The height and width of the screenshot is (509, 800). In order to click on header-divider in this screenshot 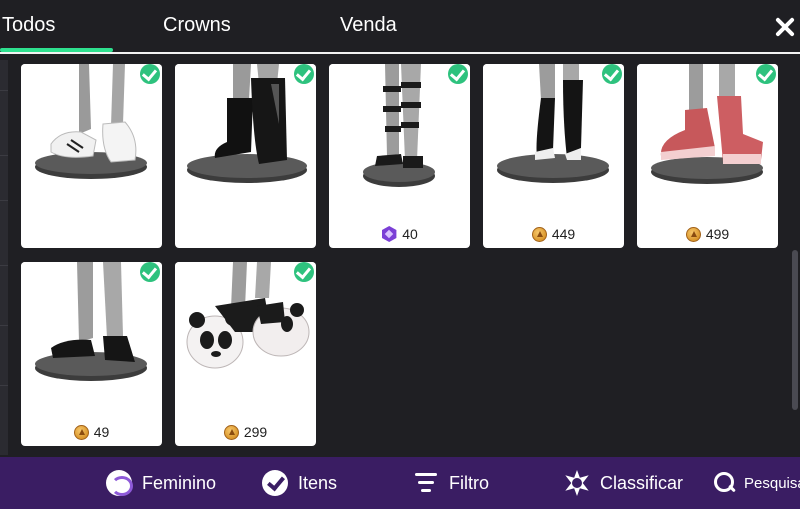, I will do `click(400, 53)`.